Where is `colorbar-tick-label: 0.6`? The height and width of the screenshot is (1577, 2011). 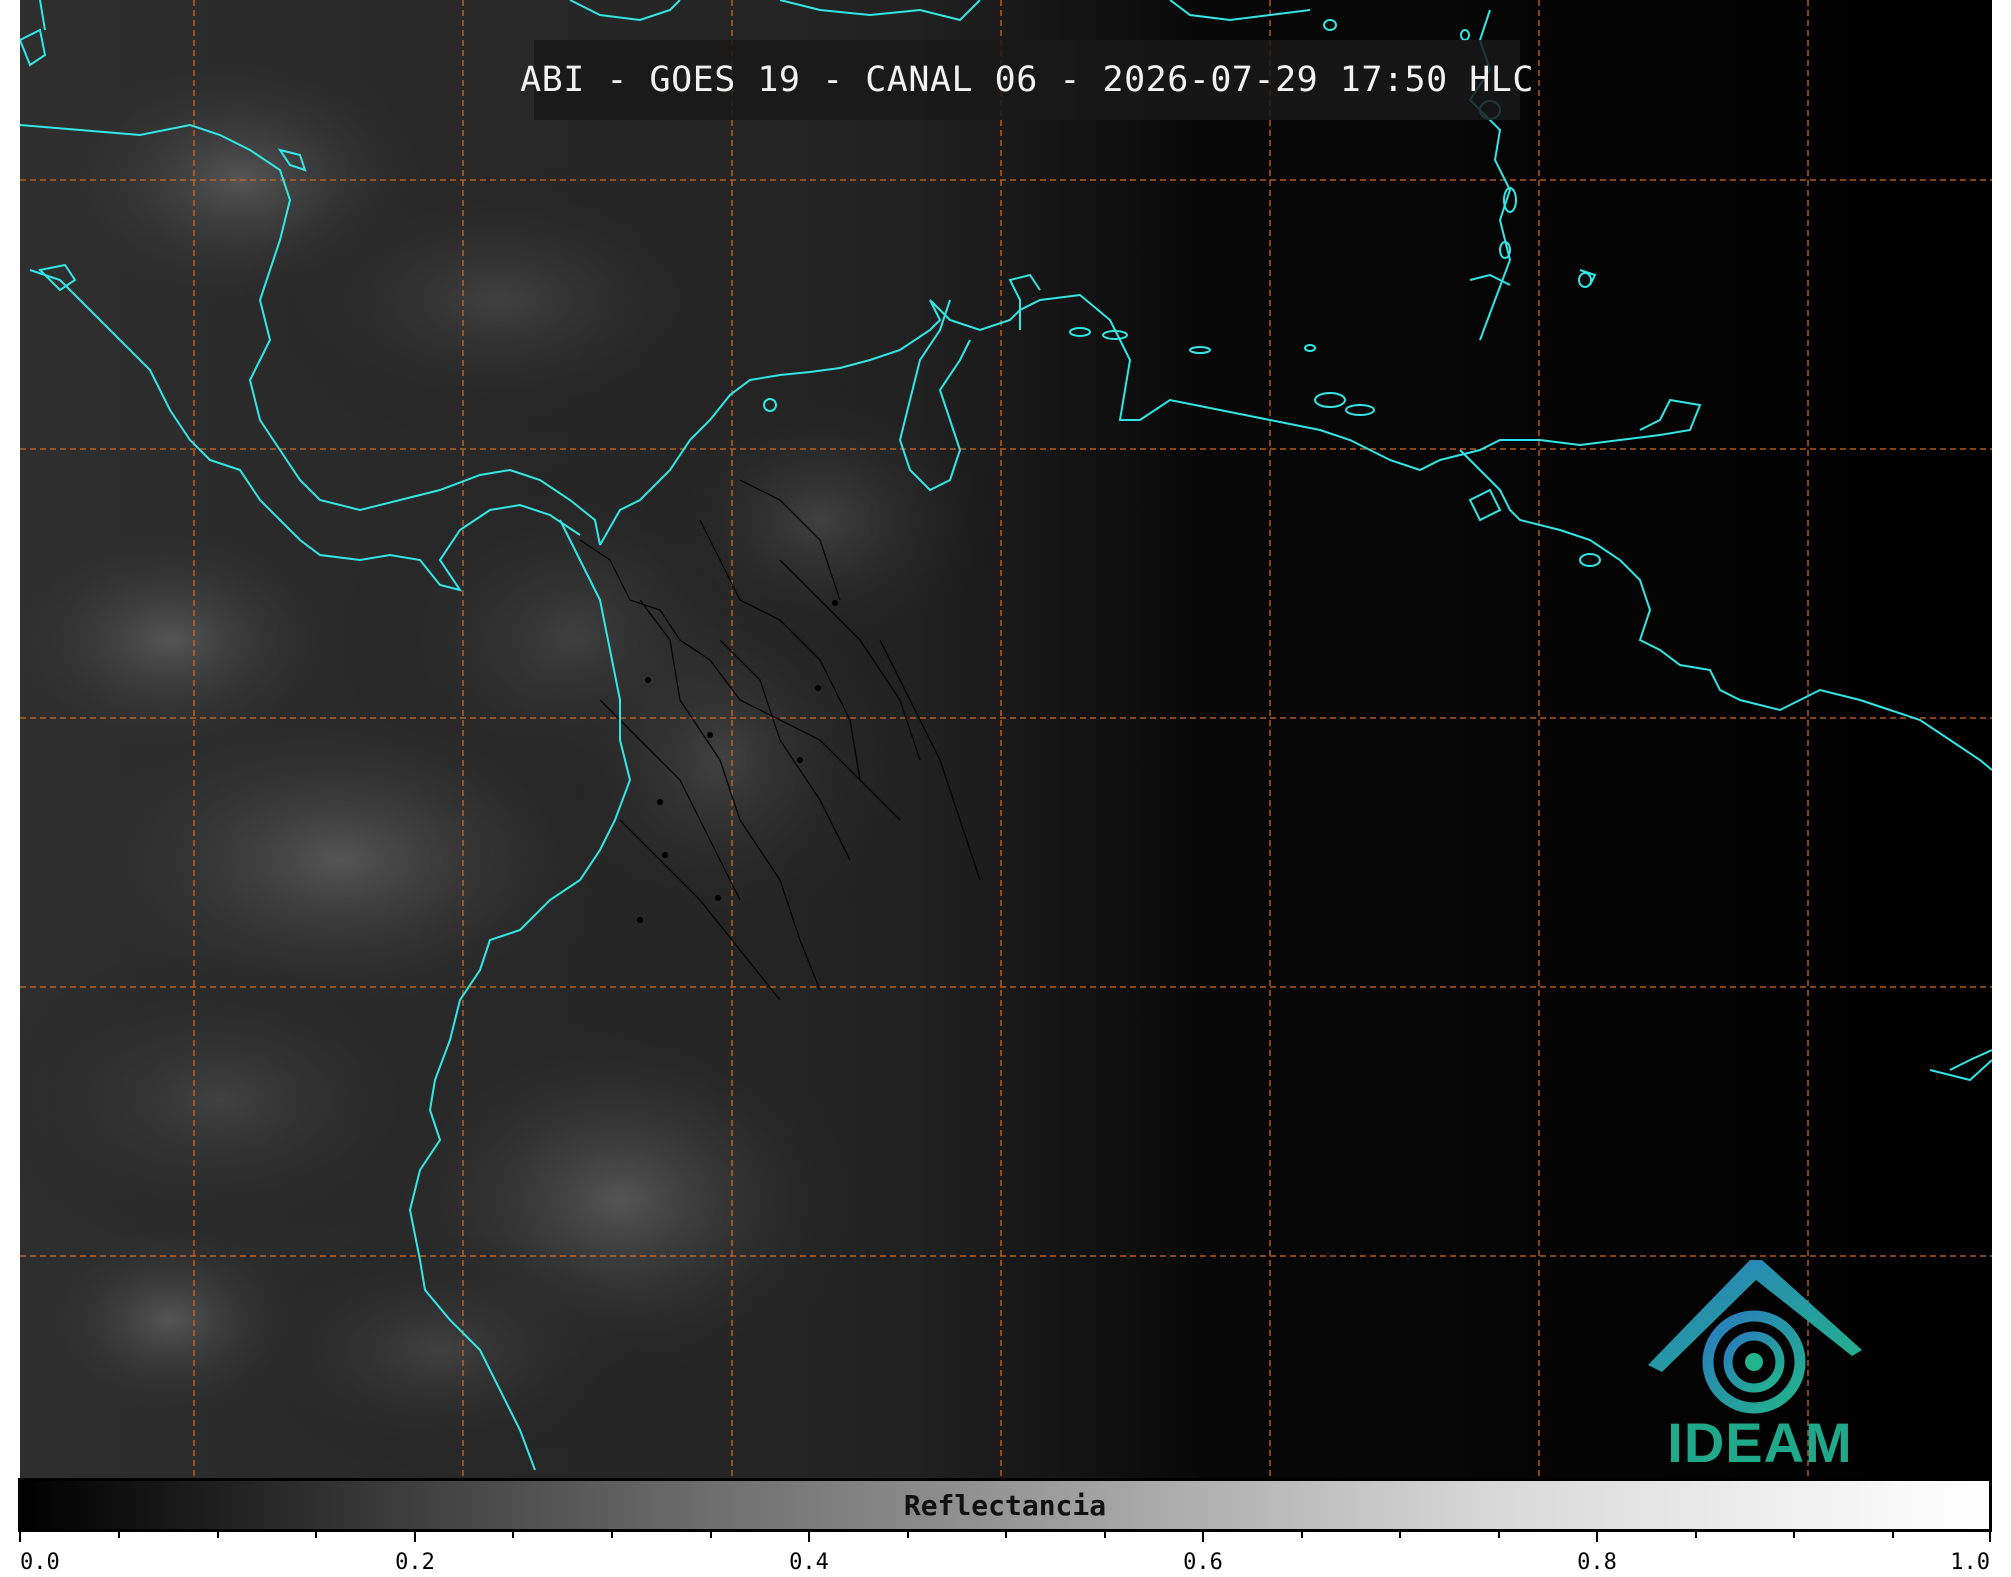
colorbar-tick-label: 0.6 is located at coordinates (1203, 1562).